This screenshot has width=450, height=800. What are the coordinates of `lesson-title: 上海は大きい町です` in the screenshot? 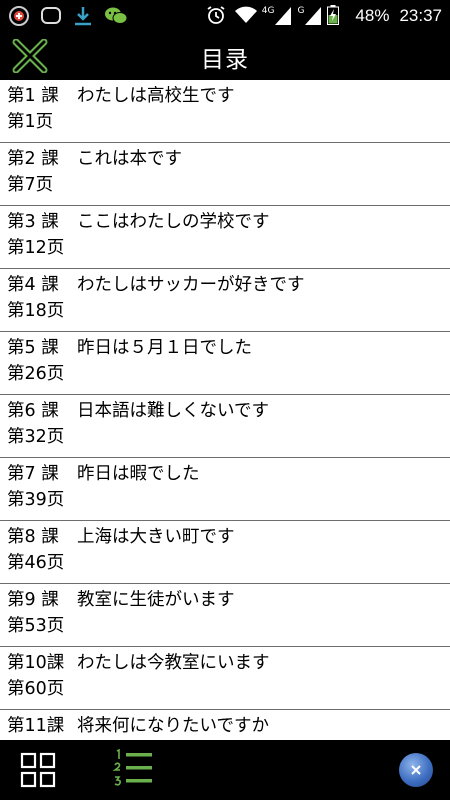 It's located at (156, 537).